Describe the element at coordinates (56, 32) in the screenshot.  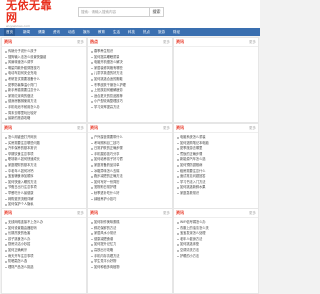
I see `nav-item: 资讯` at that location.